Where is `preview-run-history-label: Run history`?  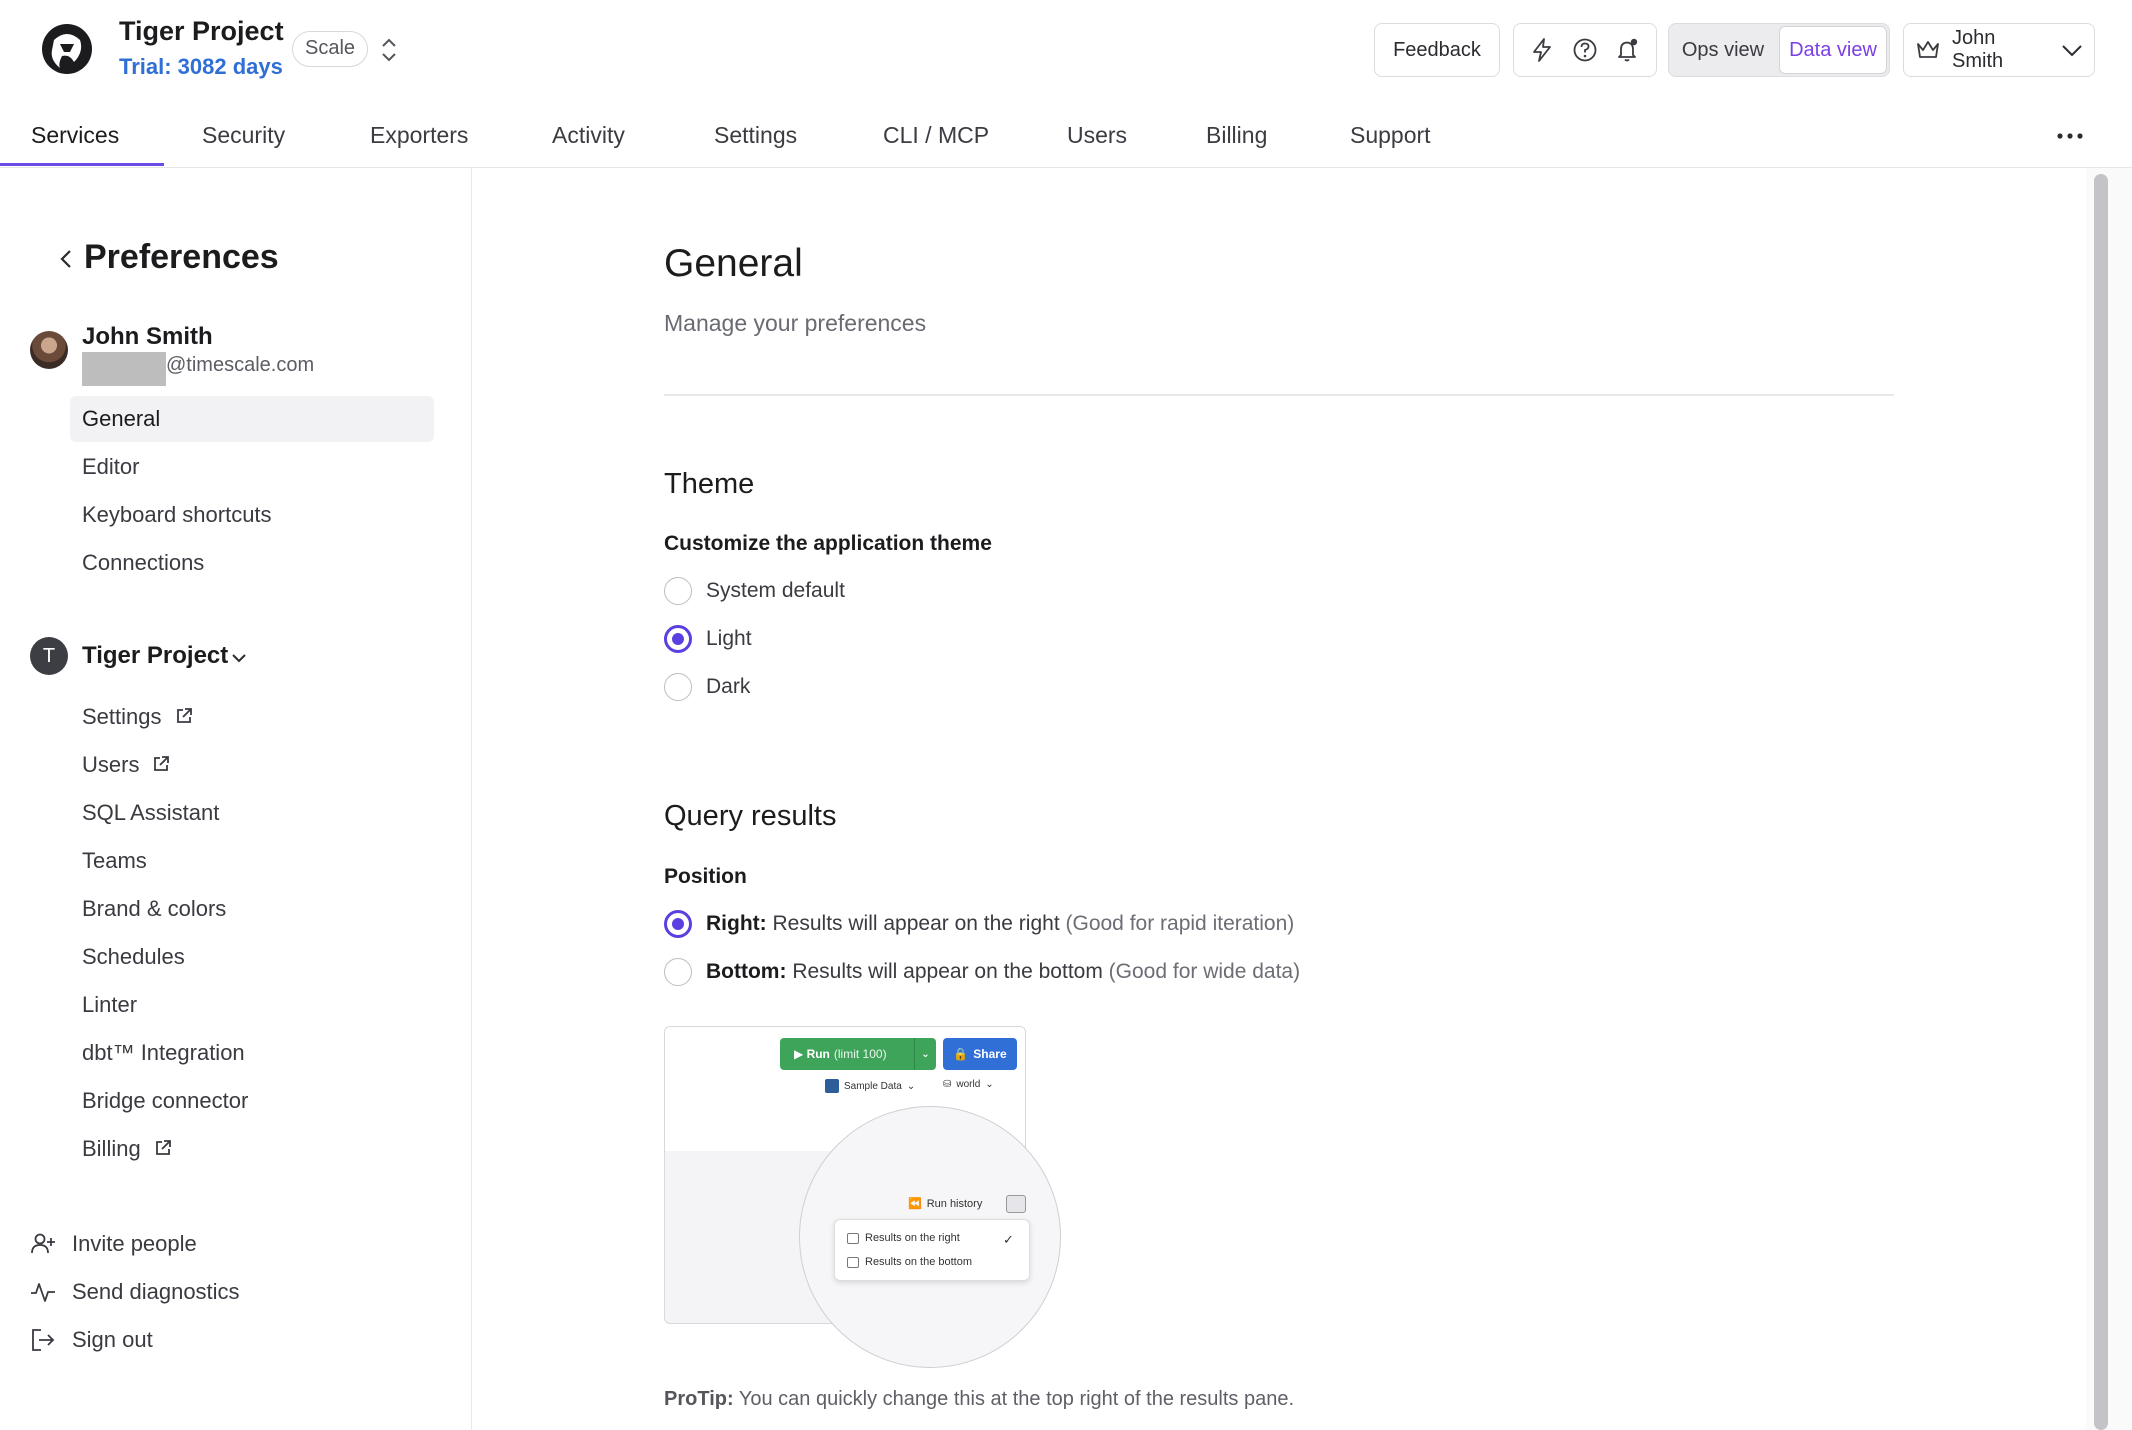
preview-run-history-label: Run history is located at coordinates (954, 1203).